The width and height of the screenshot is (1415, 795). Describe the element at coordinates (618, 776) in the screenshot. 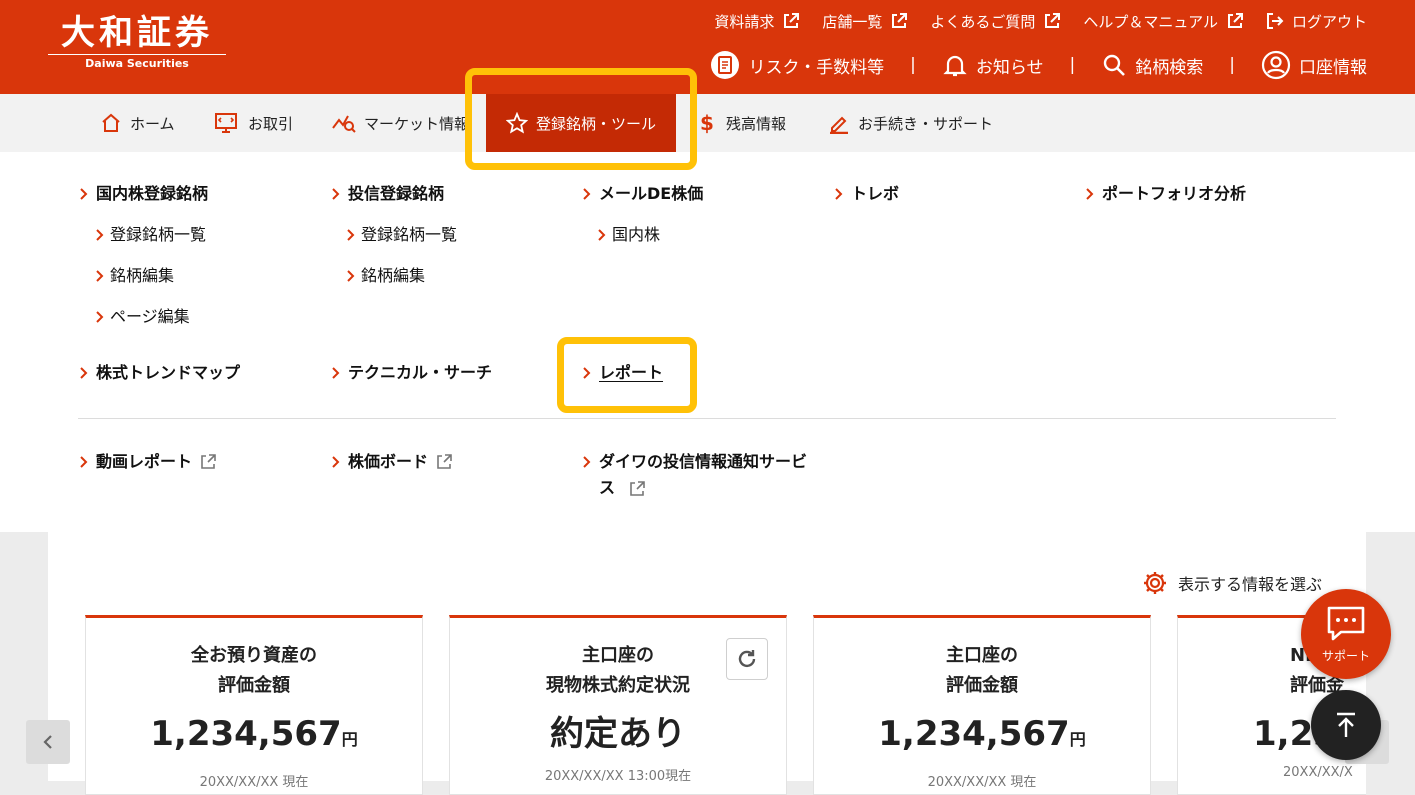

I see `card-date: 20XX/XX/XX 13:00現在` at that location.